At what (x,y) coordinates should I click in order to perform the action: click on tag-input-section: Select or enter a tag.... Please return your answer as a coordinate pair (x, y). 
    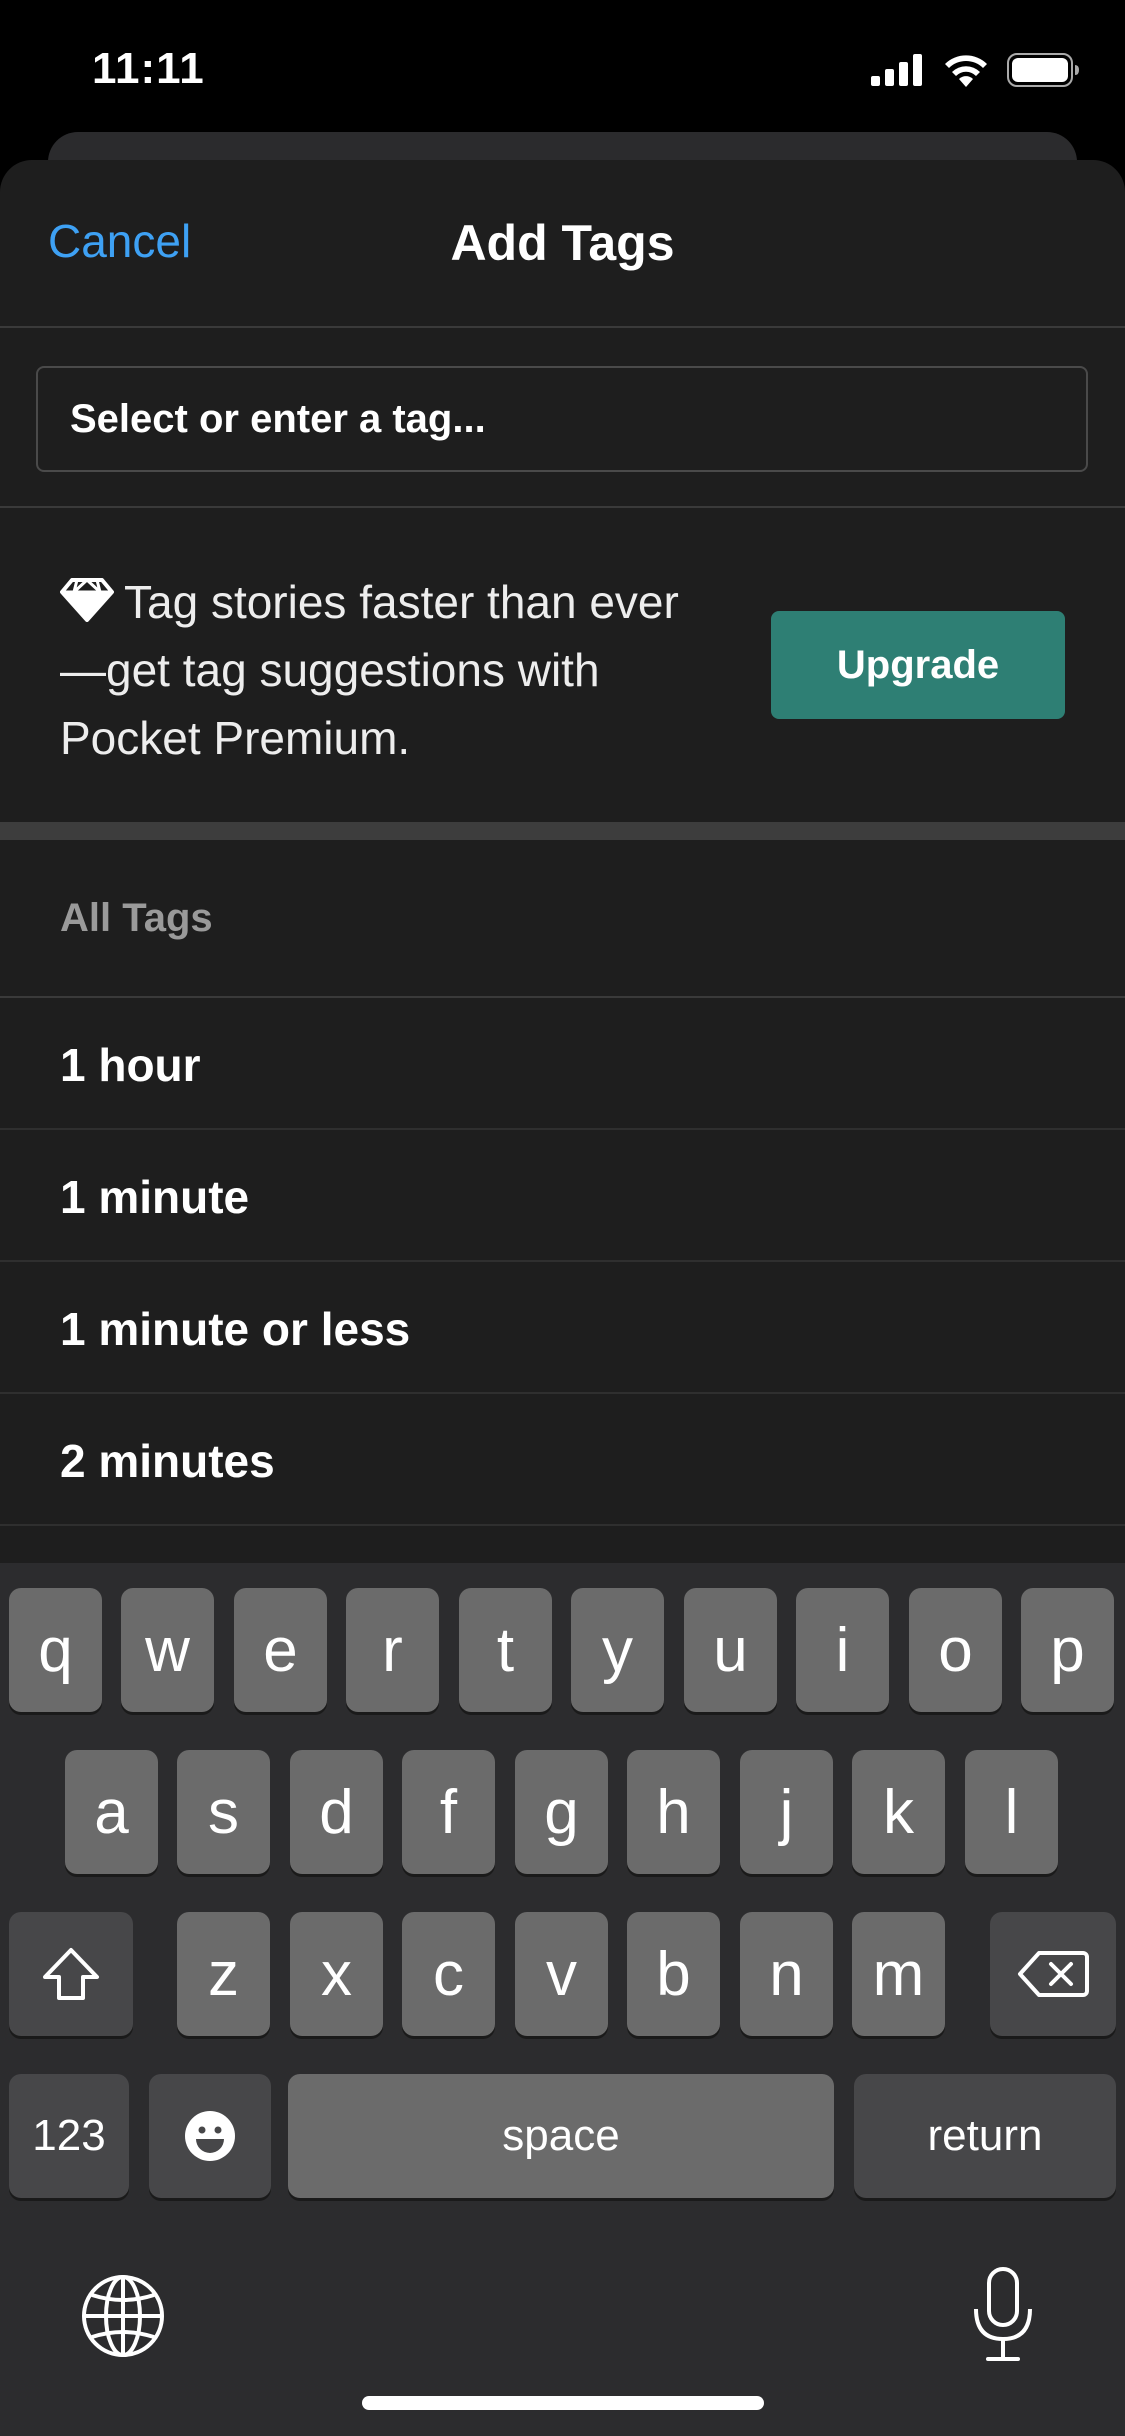
    Looking at the image, I should click on (562, 418).